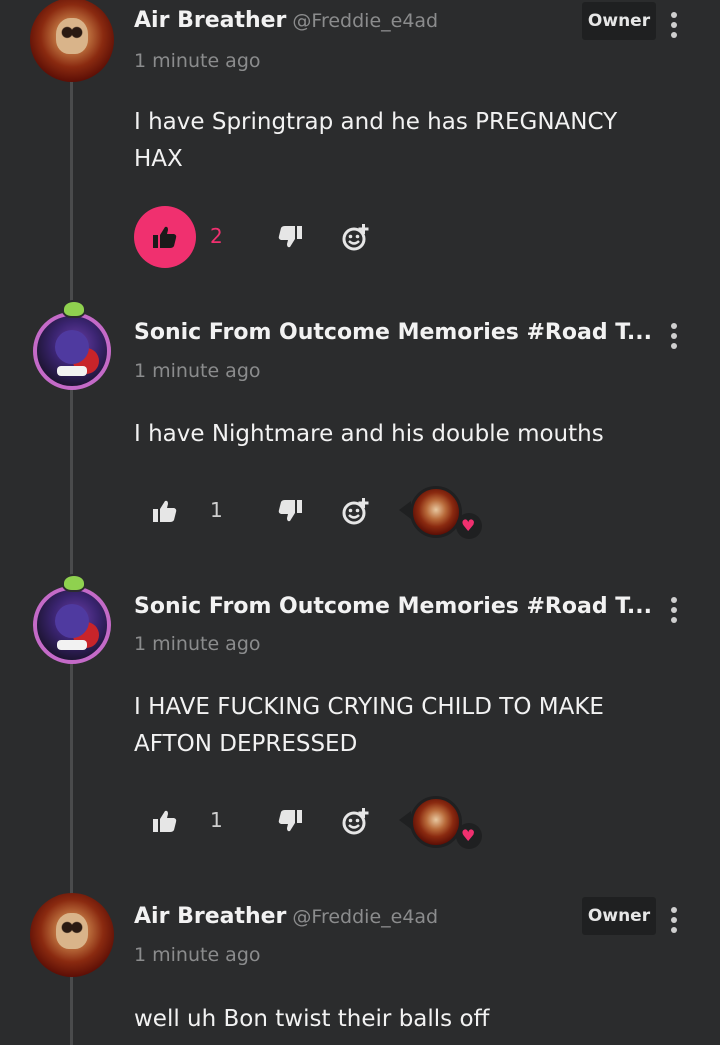 The image size is (720, 1045). Describe the element at coordinates (374, 237) in the screenshot. I see `comment-actions: 2` at that location.